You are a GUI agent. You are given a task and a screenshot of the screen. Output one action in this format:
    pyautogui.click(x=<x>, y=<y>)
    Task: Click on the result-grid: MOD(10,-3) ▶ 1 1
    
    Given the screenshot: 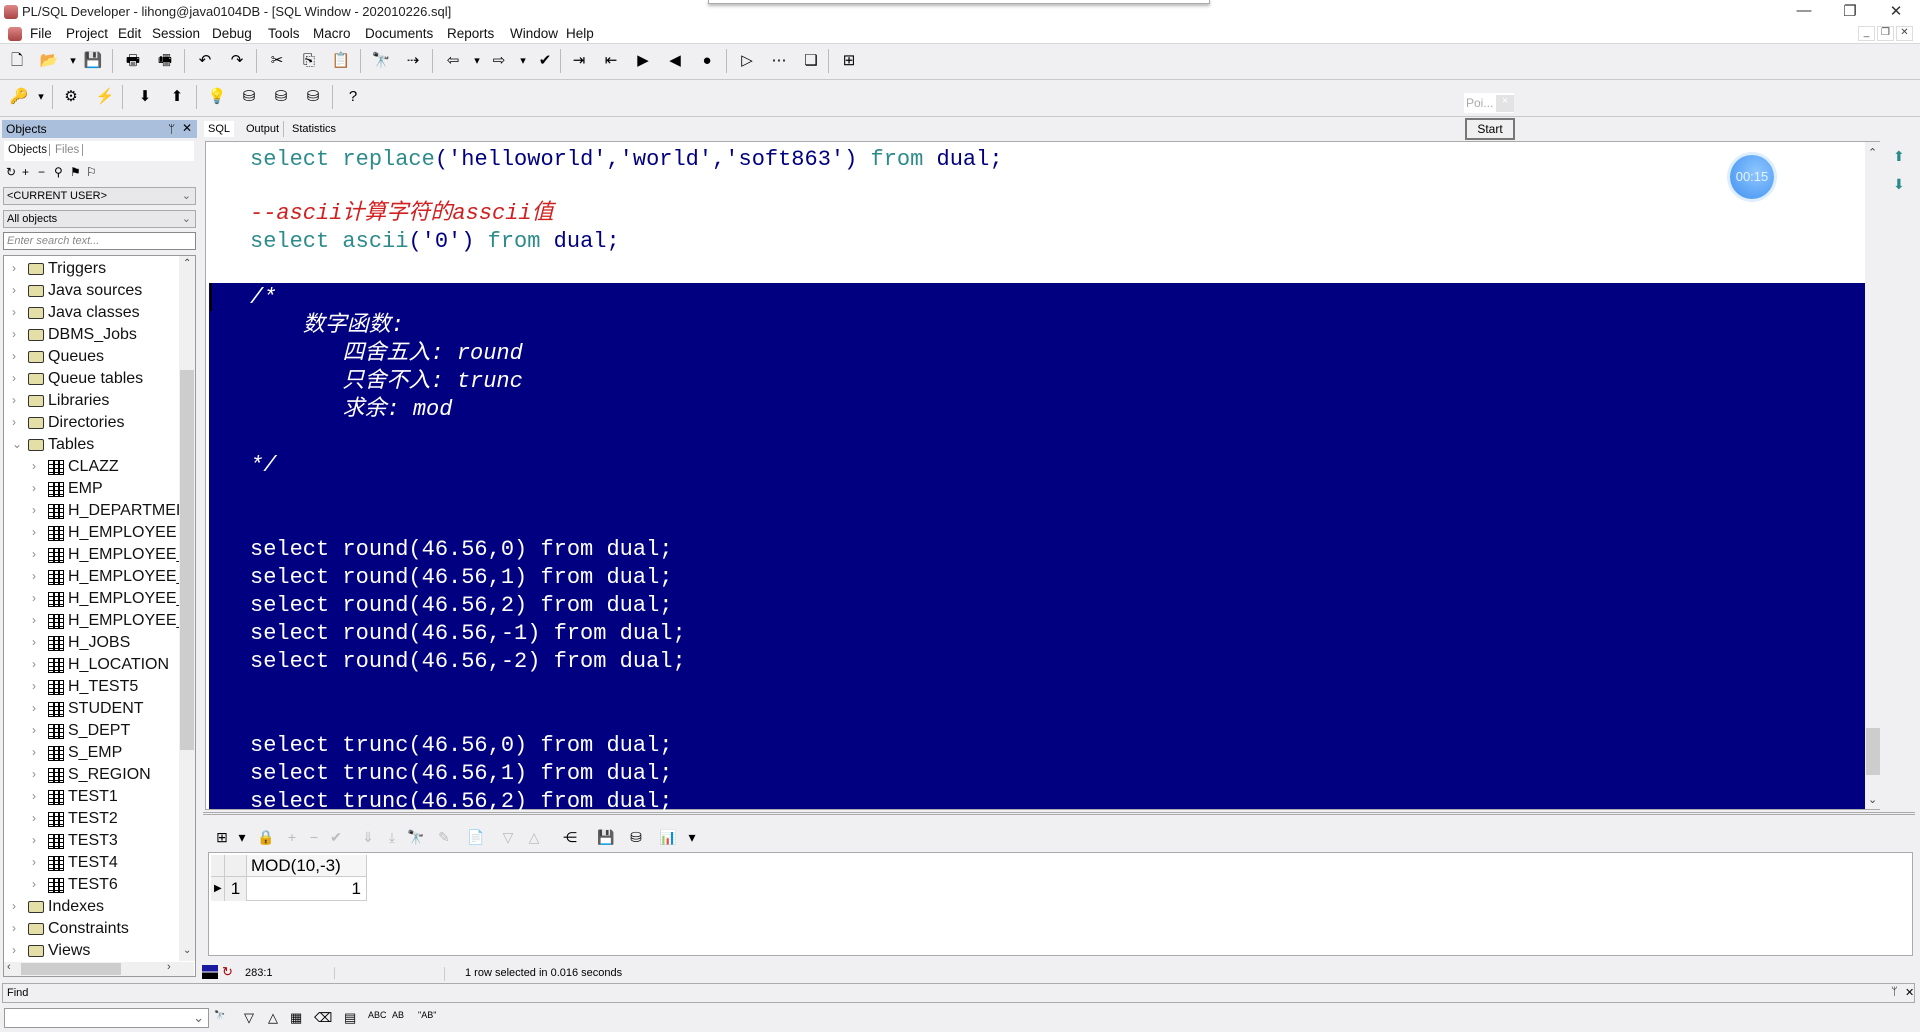 What is the action you would take?
    pyautogui.click(x=1060, y=904)
    